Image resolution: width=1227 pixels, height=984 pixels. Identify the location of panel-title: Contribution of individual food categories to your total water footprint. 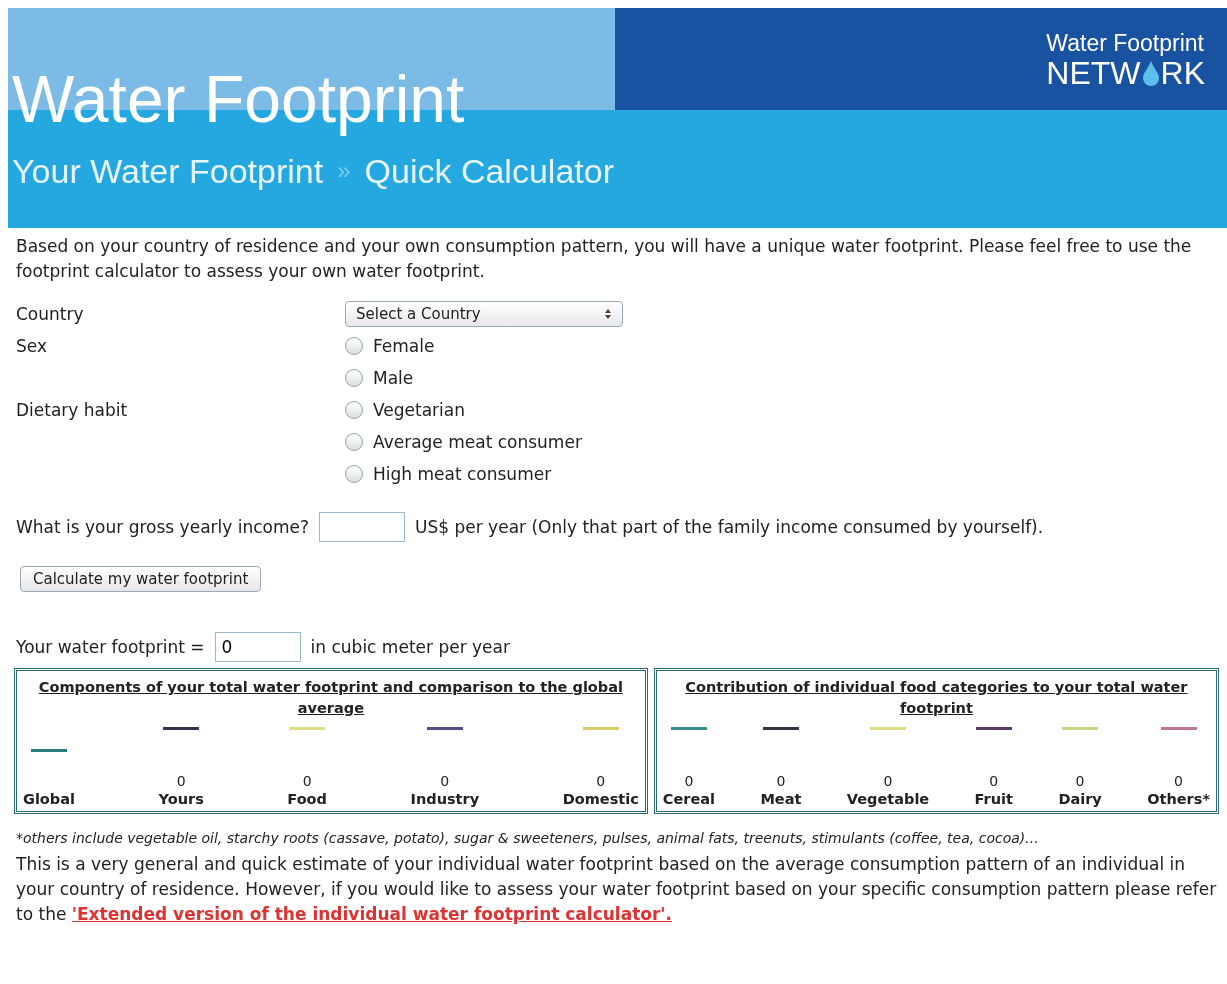
(936, 698).